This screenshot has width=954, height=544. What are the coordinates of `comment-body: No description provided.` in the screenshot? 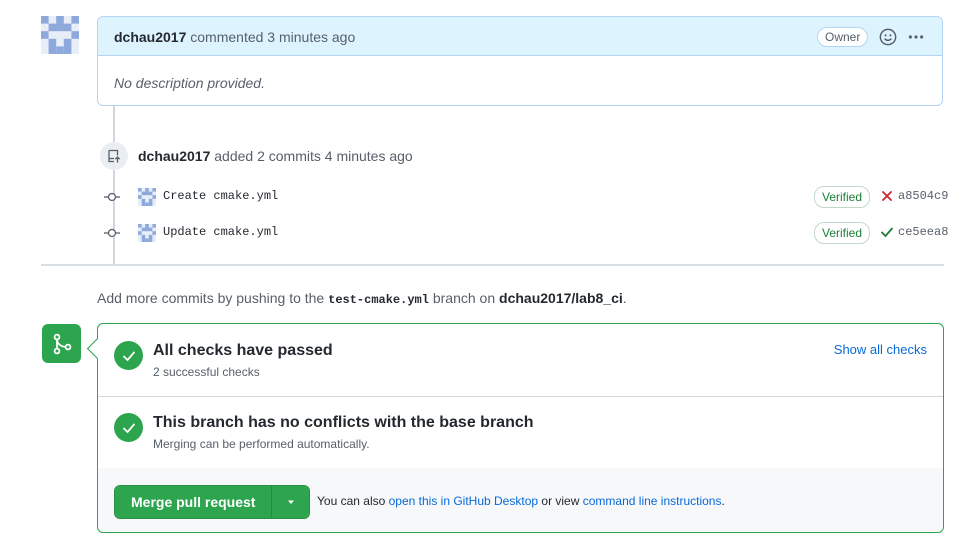 It's located at (189, 83).